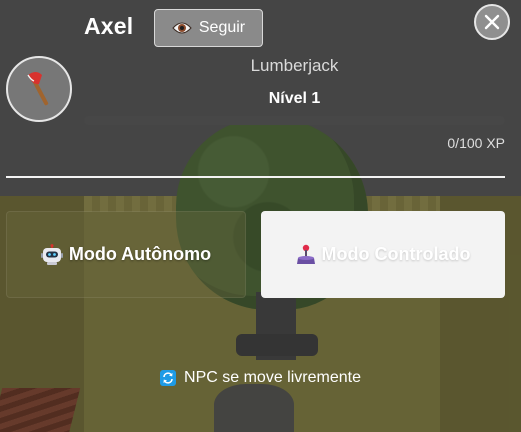  What do you see at coordinates (255, 177) in the screenshot?
I see `section-divider` at bounding box center [255, 177].